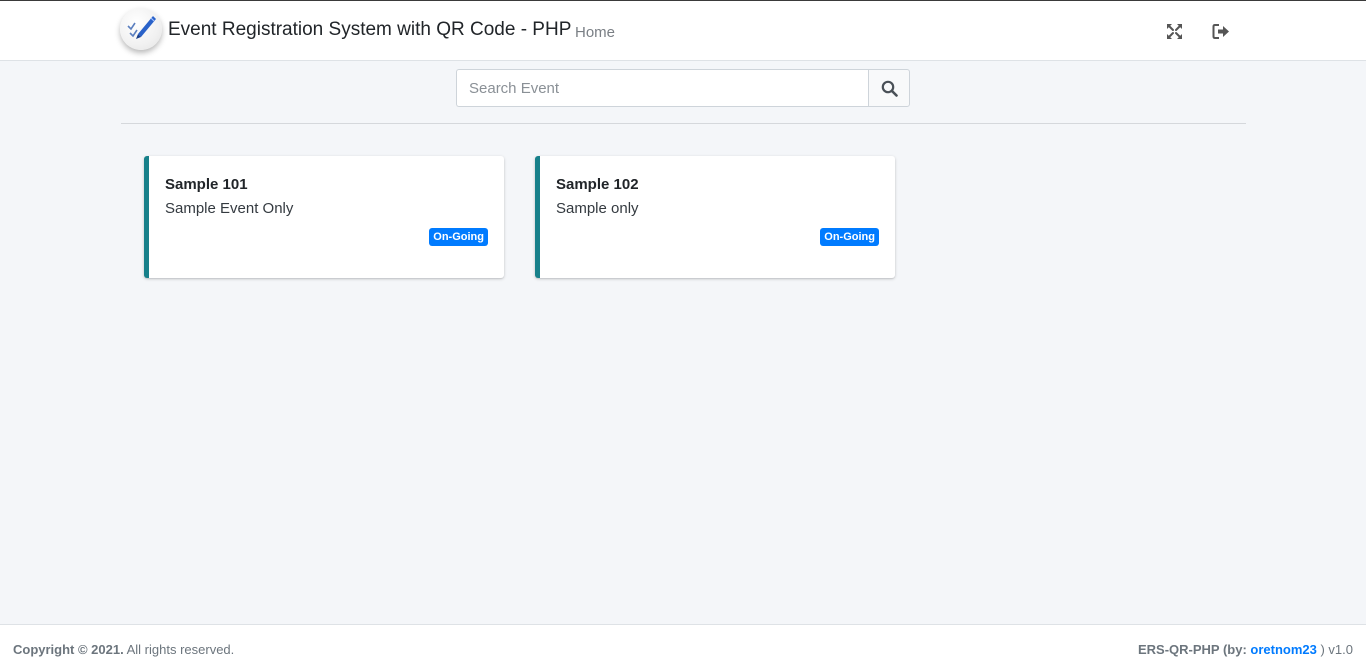 The width and height of the screenshot is (1366, 667). What do you see at coordinates (206, 184) in the screenshot?
I see `event-title: Sample 101` at bounding box center [206, 184].